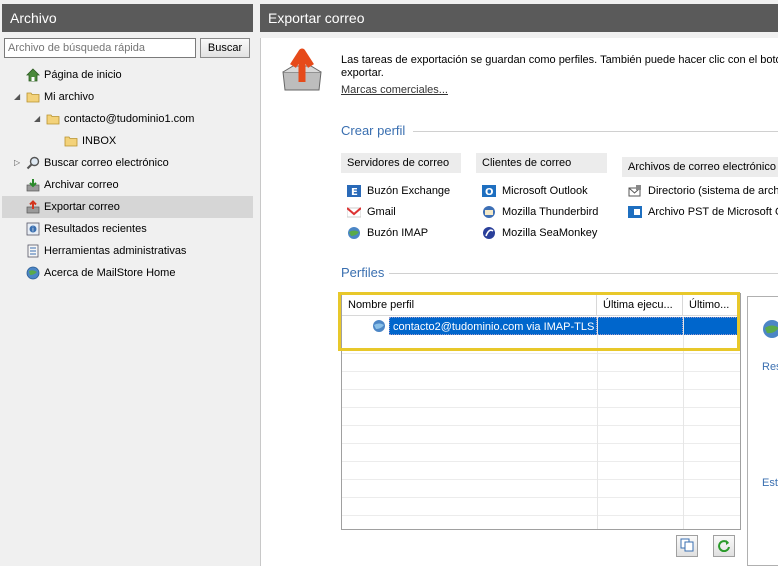 Image resolution: width=778 pixels, height=566 pixels. What do you see at coordinates (762, 431) in the screenshot?
I see `profile-actions-panel: Res Esta` at bounding box center [762, 431].